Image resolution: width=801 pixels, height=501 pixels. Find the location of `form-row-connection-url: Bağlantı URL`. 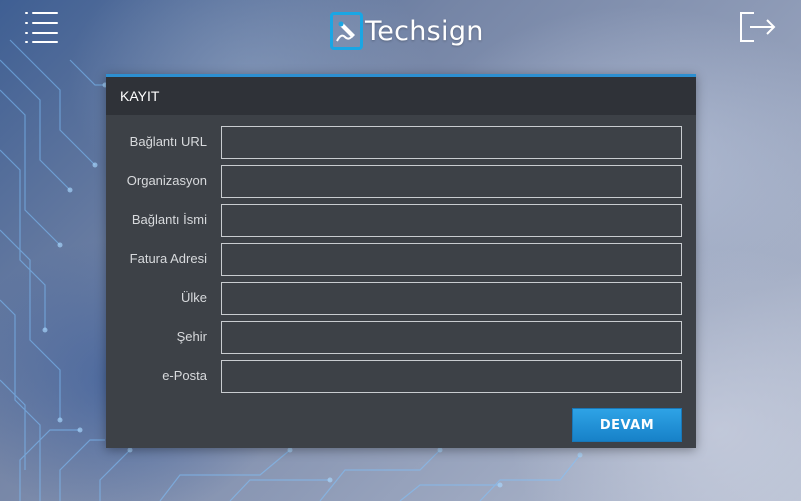

form-row-connection-url: Bağlantı URL is located at coordinates (401, 143).